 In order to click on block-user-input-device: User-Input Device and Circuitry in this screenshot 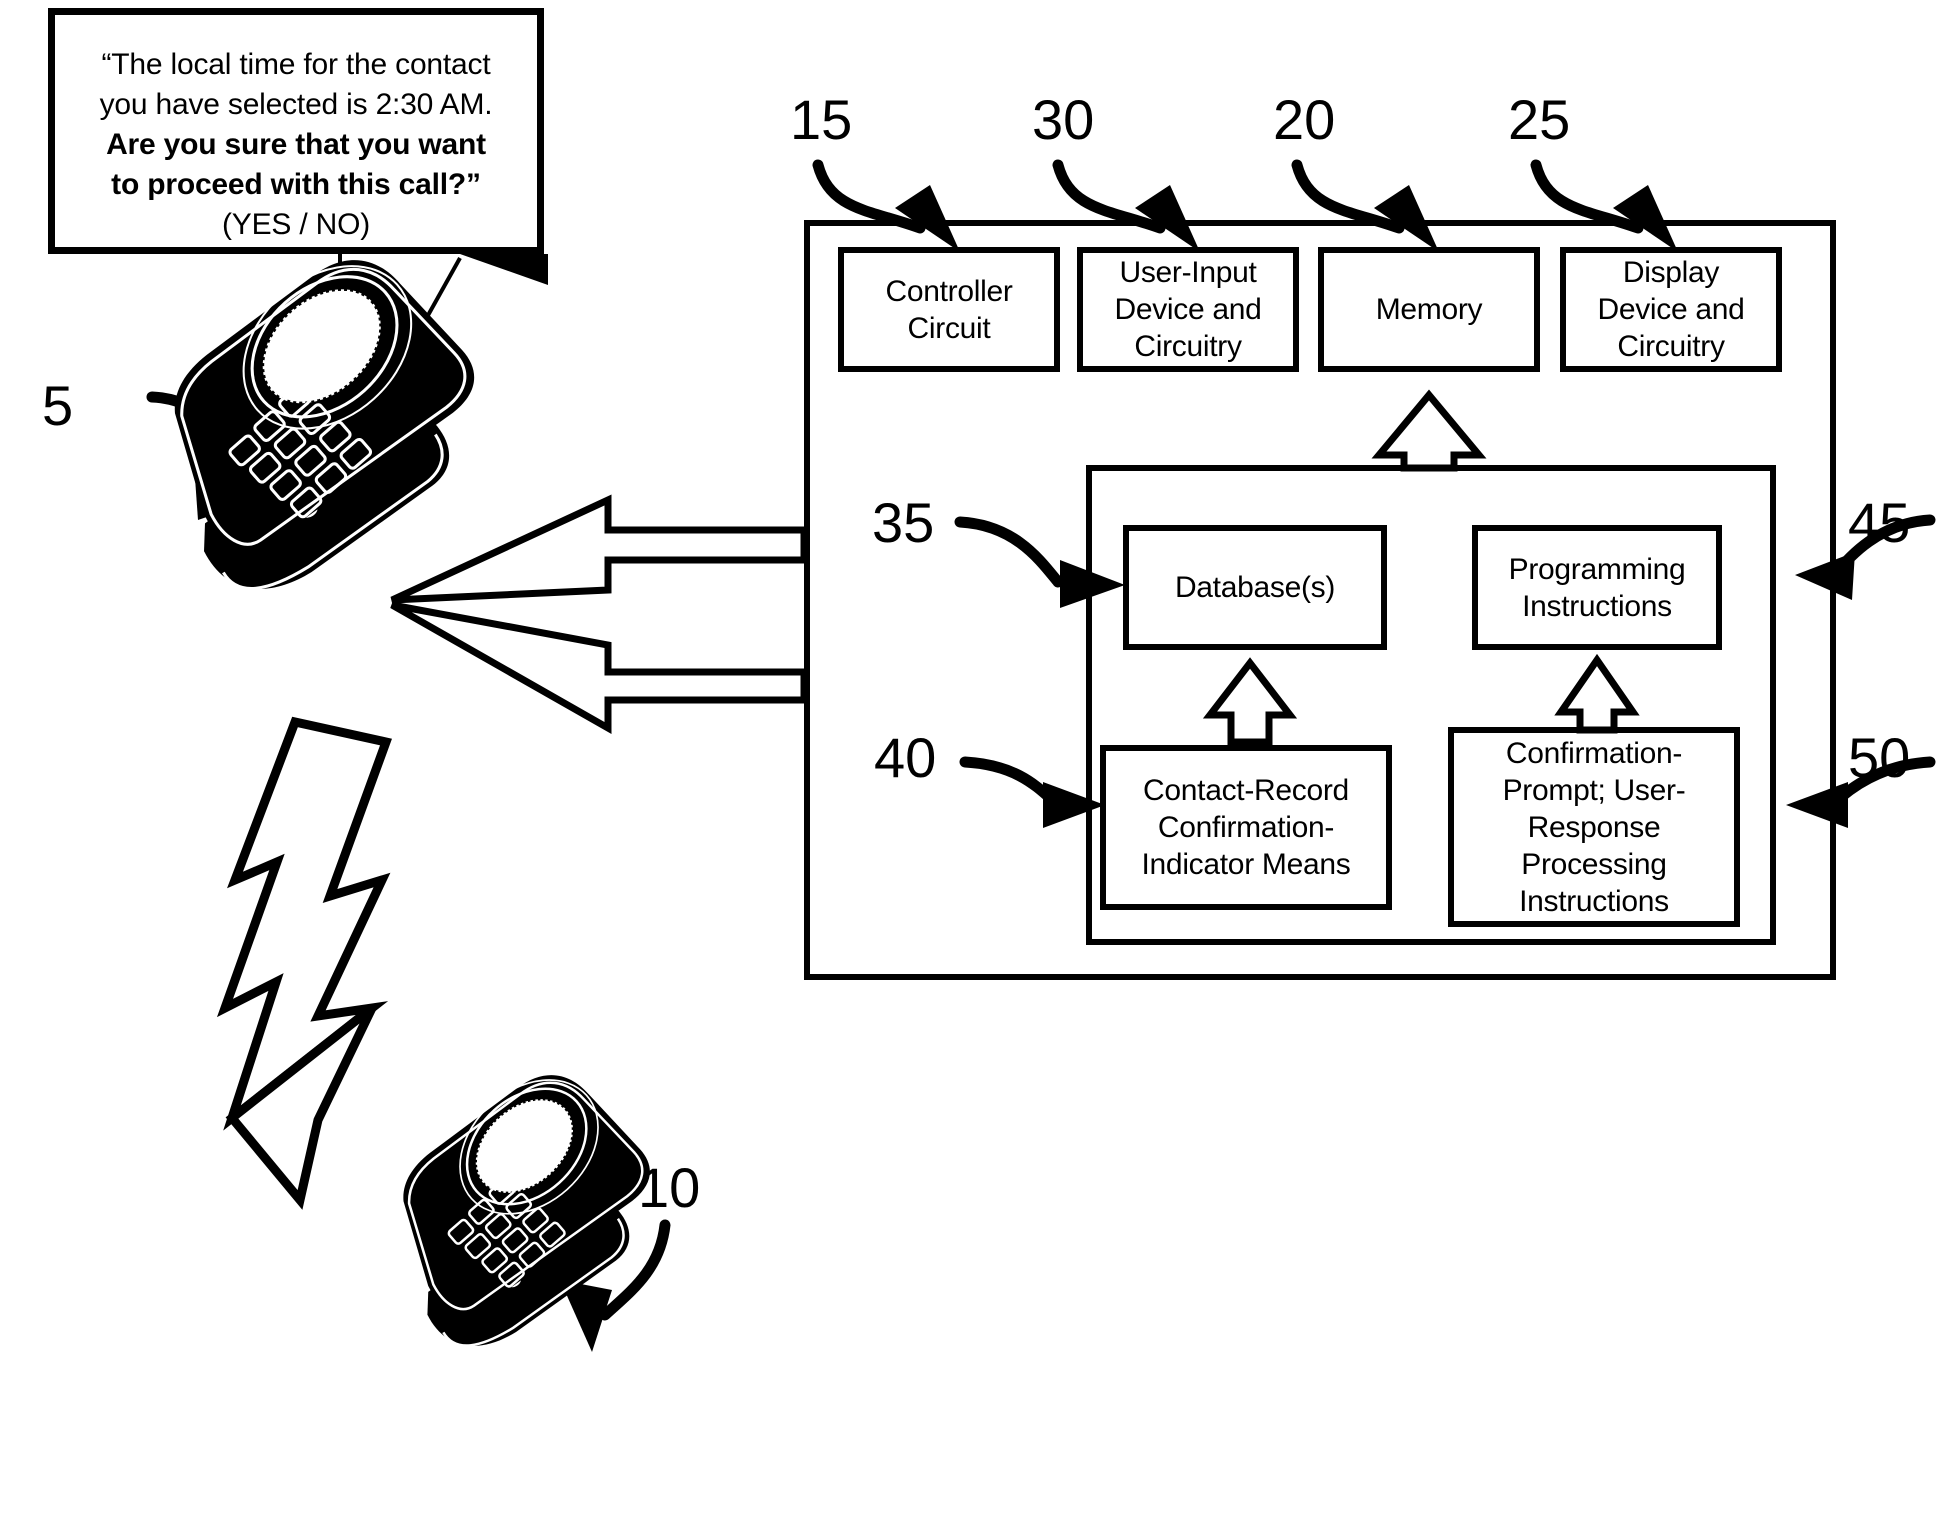, I will do `click(1188, 309)`.